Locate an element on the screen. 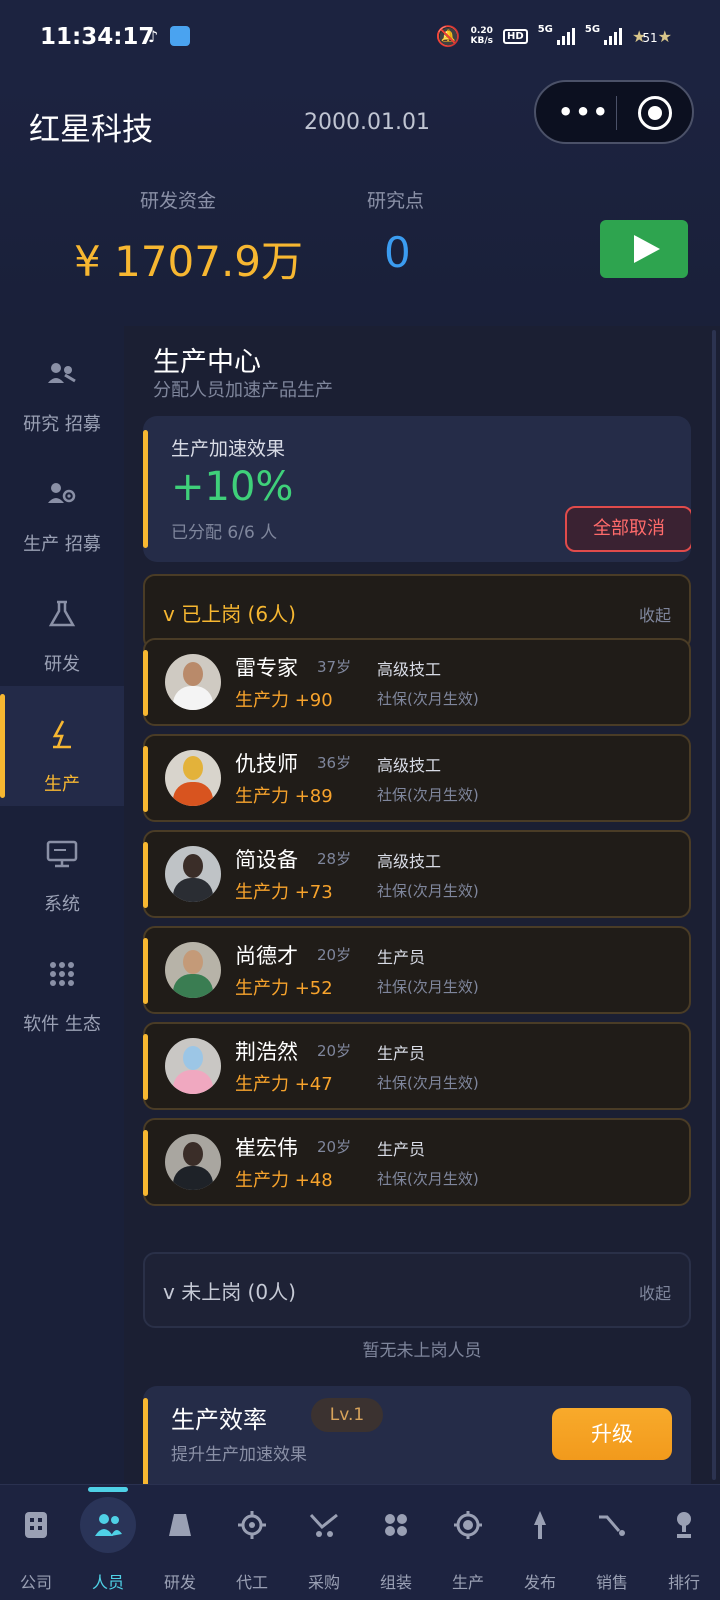  boost-value: +10% is located at coordinates (232, 487).